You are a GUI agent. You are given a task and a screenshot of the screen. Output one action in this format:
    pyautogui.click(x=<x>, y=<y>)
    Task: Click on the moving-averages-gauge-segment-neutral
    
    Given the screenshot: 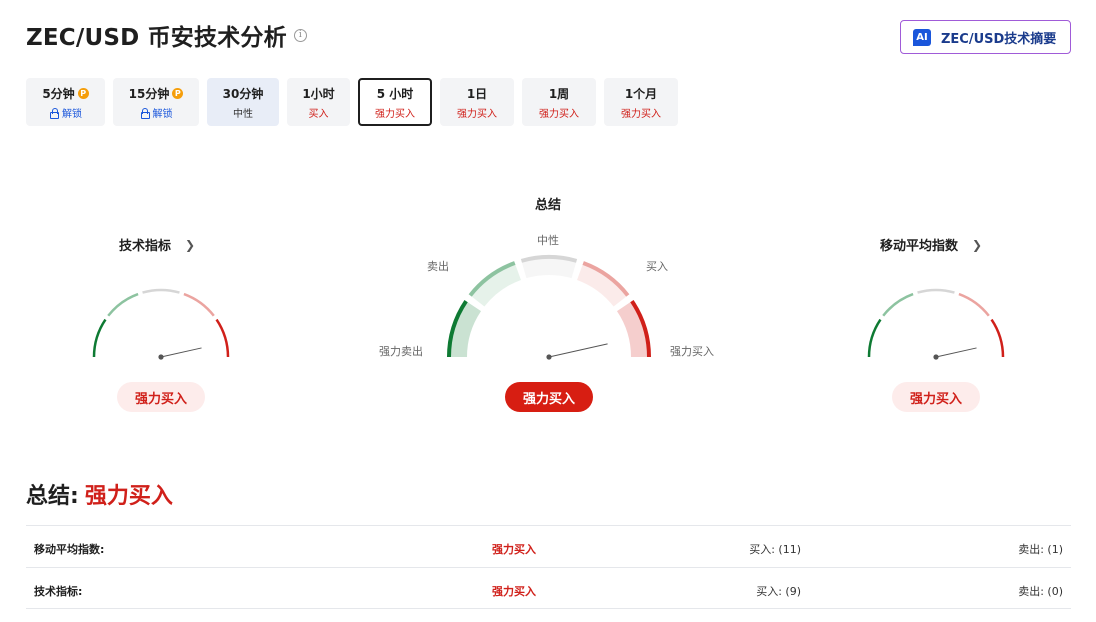 What is the action you would take?
    pyautogui.click(x=936, y=291)
    